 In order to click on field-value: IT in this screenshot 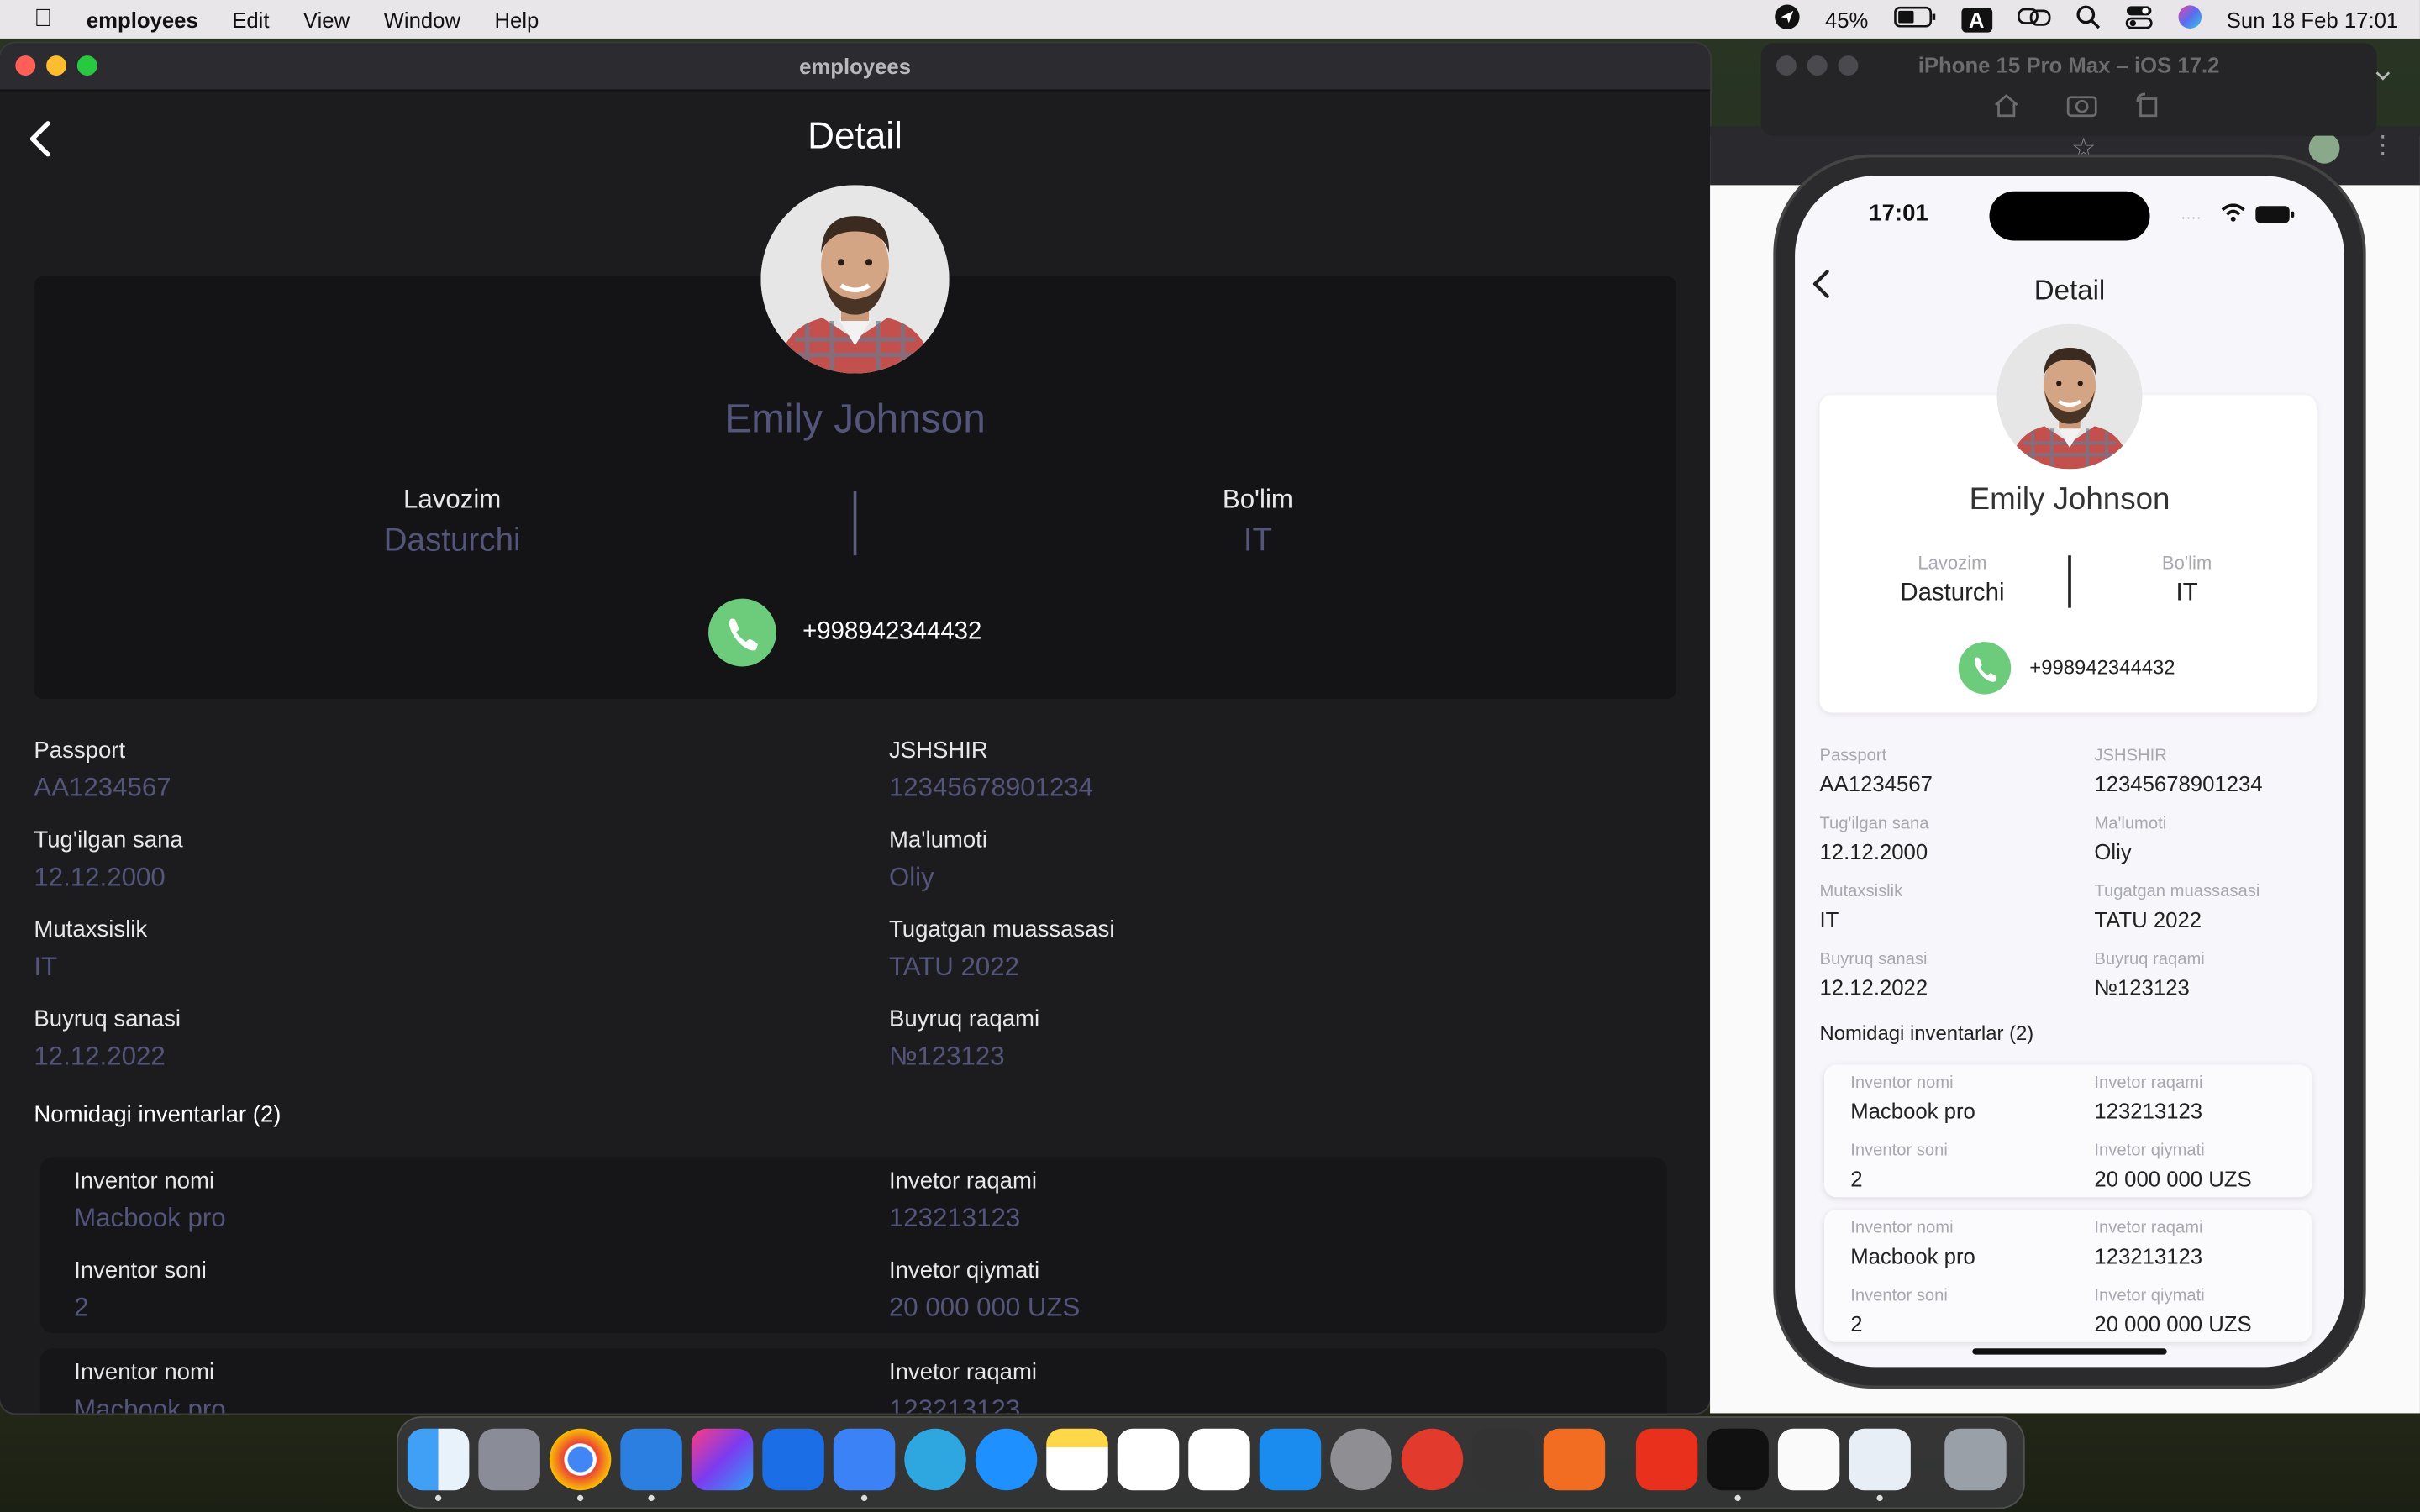, I will do `click(1829, 919)`.